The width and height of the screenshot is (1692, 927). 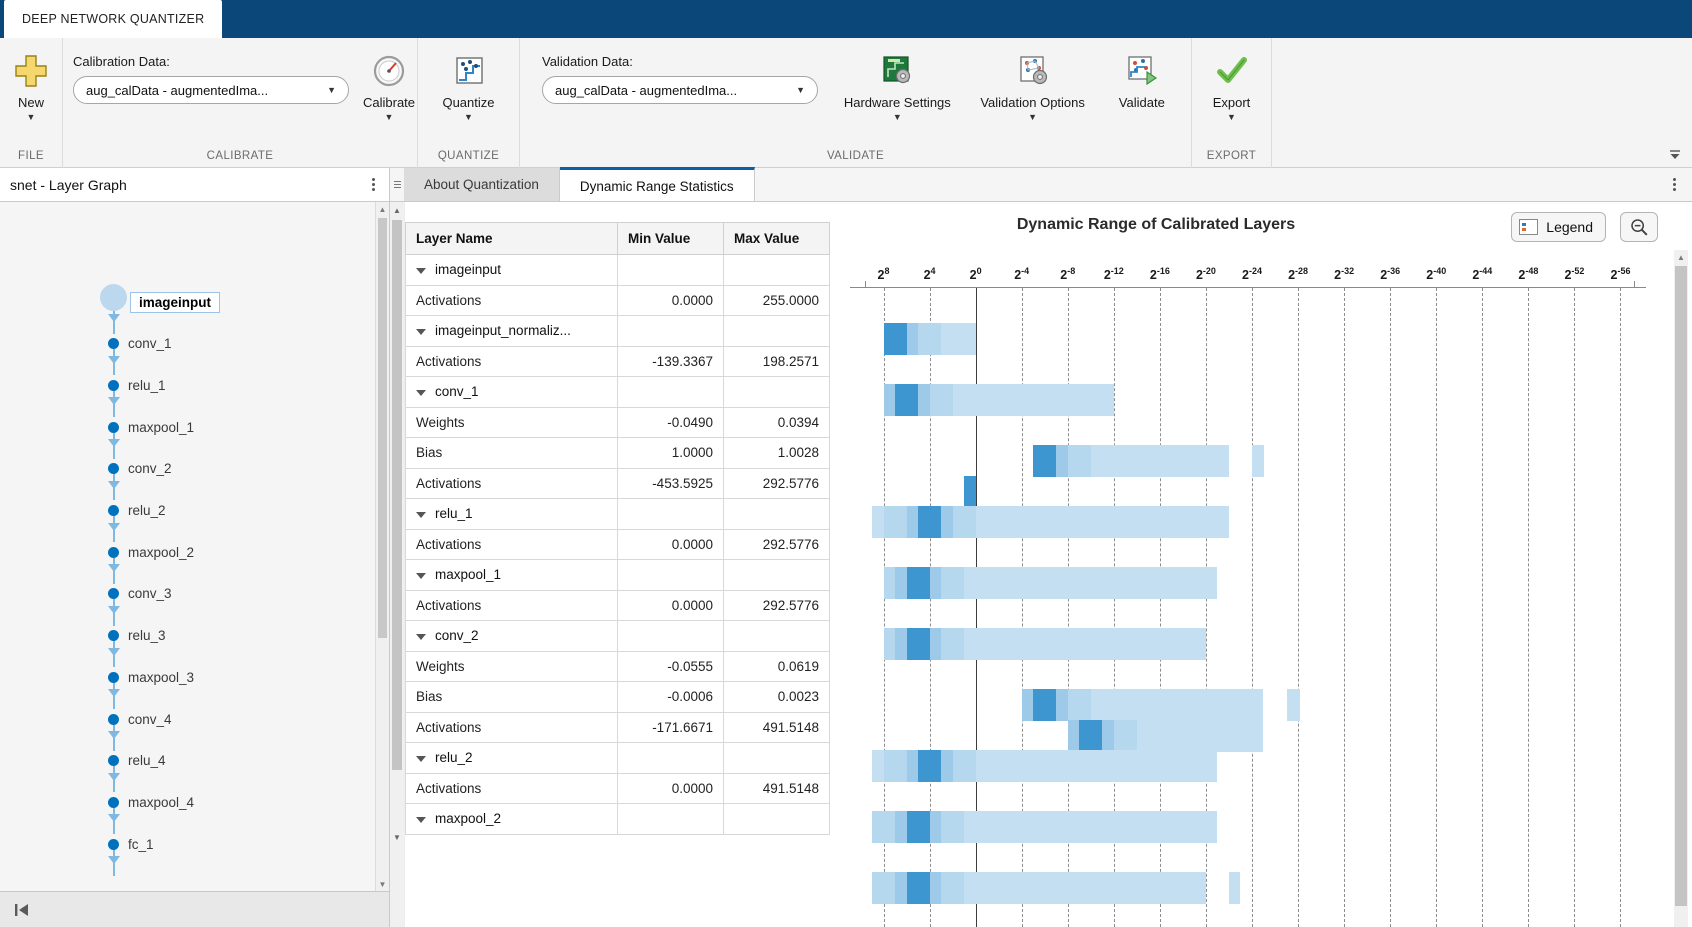 I want to click on table-row: Activations 0.0000 255.0000, so click(x=617, y=300).